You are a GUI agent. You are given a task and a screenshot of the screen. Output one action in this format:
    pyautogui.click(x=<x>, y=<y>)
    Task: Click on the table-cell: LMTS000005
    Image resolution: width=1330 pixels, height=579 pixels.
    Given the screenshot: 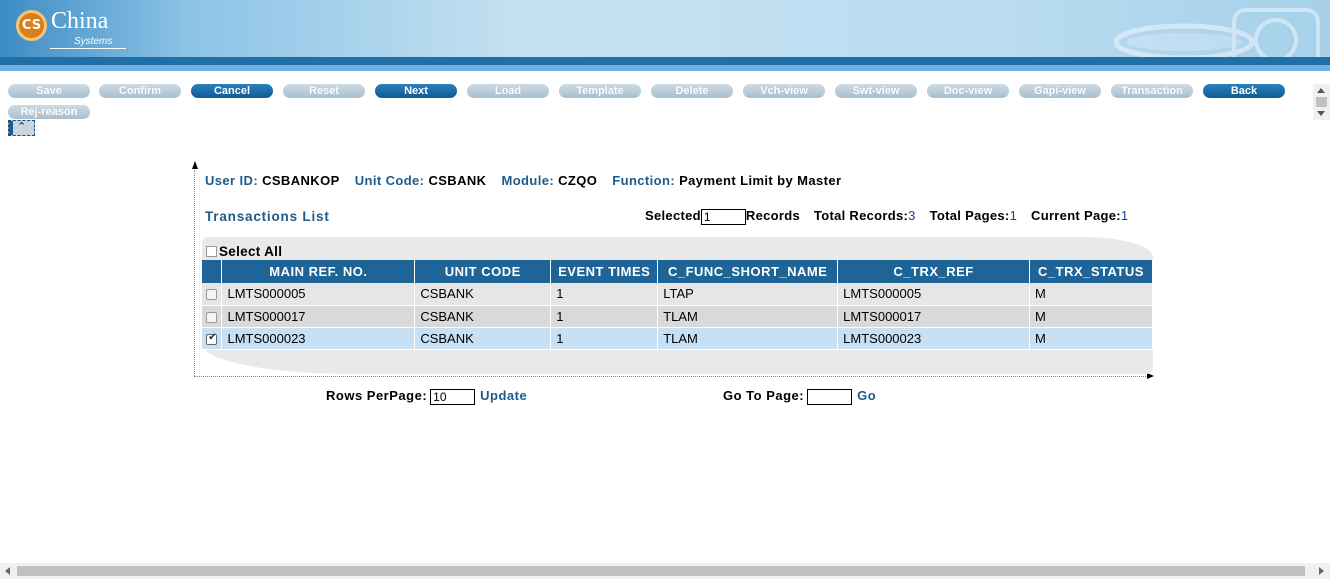 What is the action you would take?
    pyautogui.click(x=318, y=294)
    